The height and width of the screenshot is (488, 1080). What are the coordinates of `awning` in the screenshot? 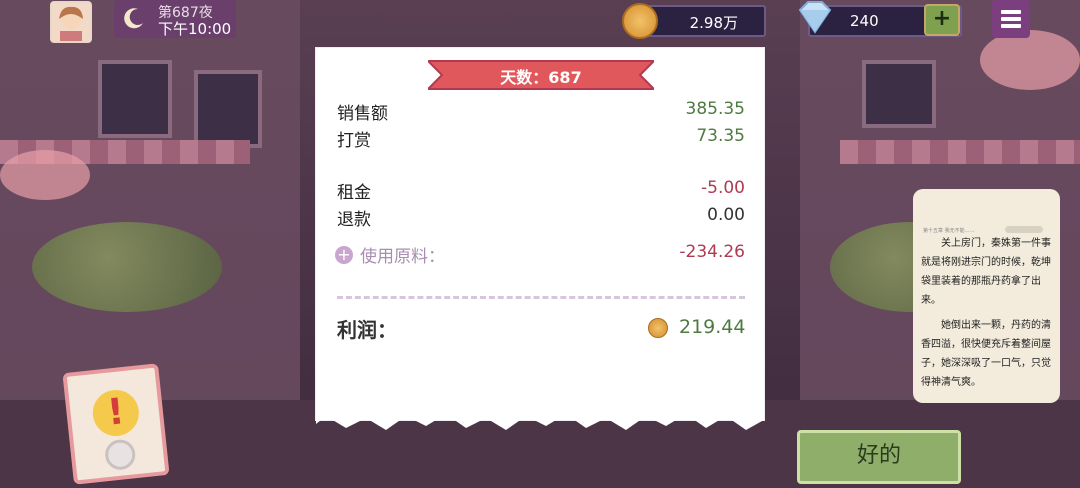 It's located at (960, 152).